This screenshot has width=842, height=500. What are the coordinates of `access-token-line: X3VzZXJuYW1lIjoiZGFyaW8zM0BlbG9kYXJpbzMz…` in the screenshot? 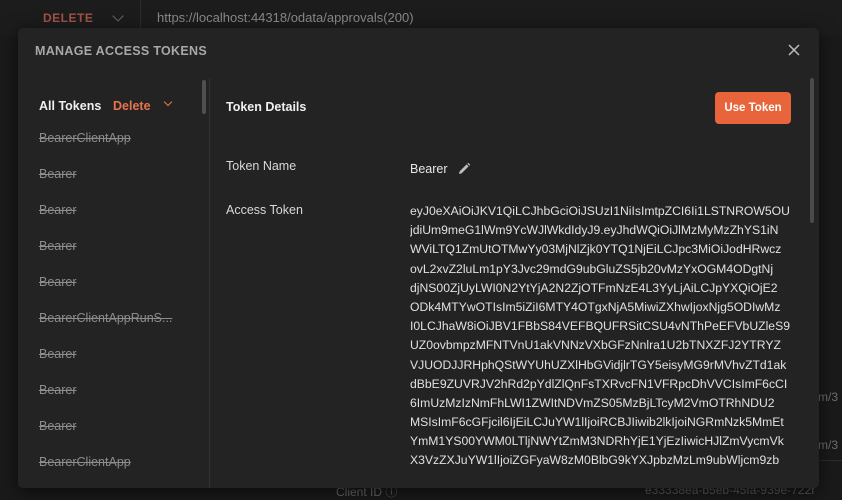 It's located at (595, 460).